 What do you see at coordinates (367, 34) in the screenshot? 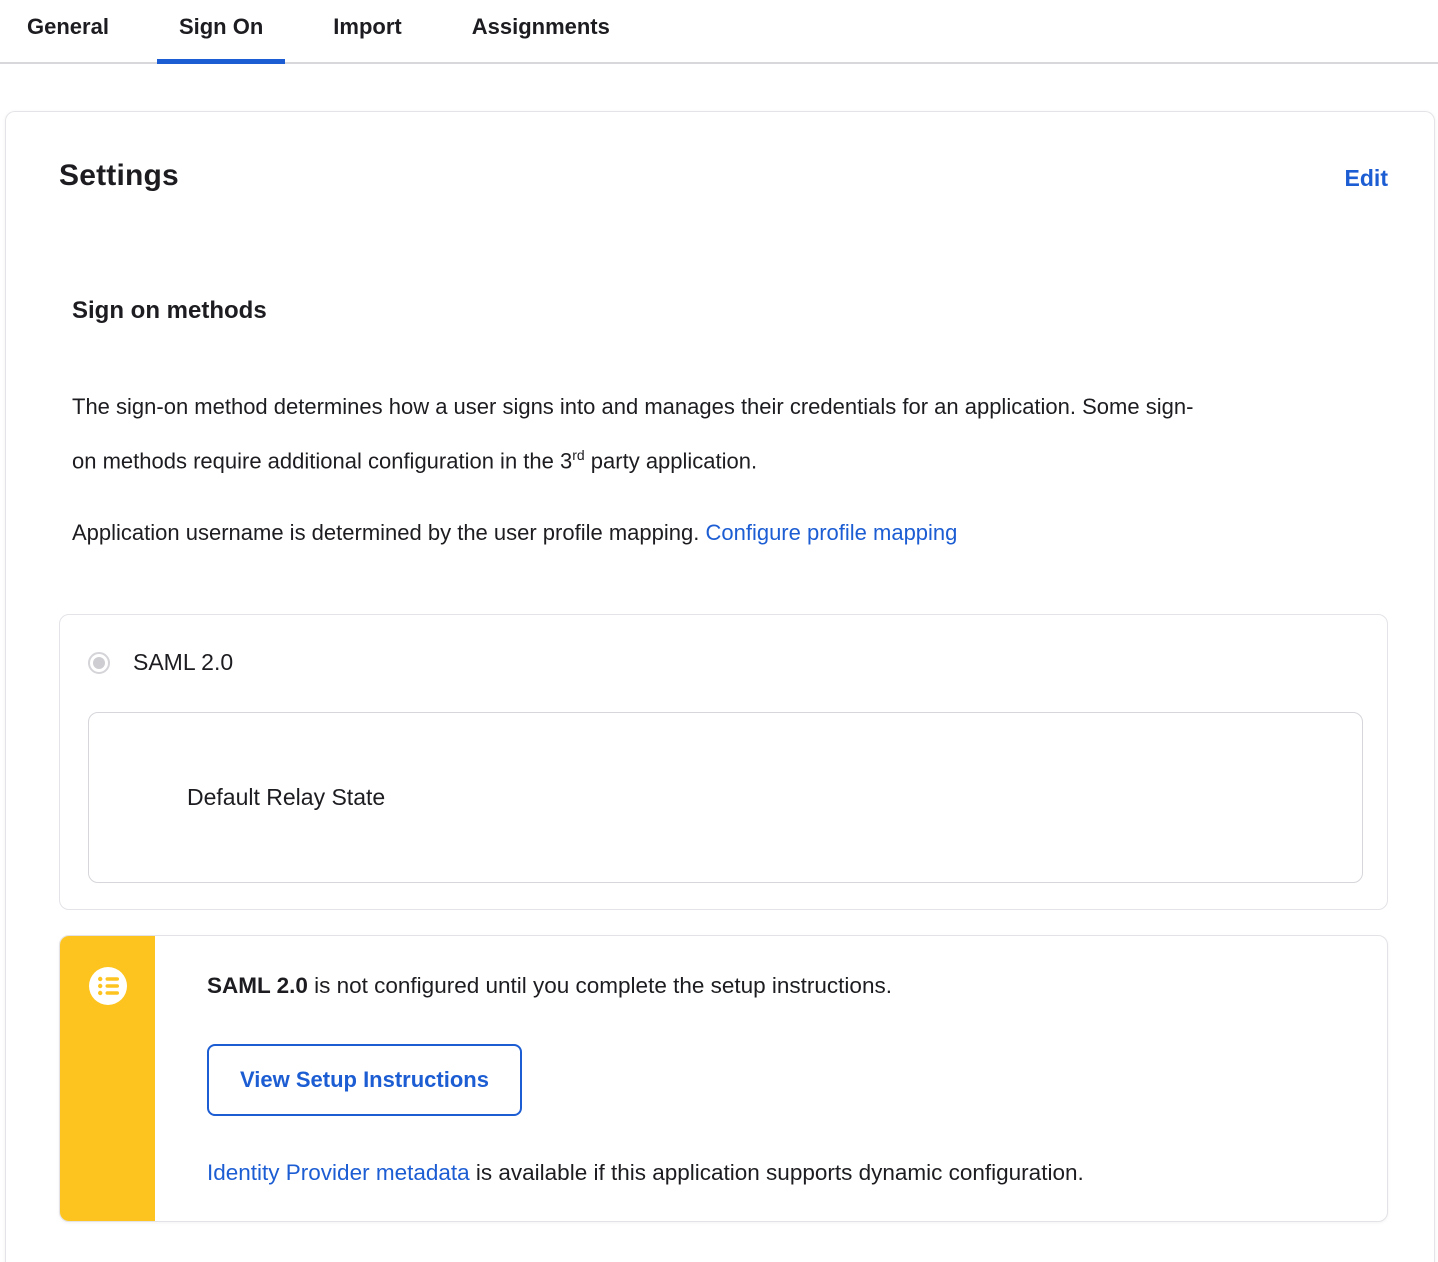
I see `tab-import: Import` at bounding box center [367, 34].